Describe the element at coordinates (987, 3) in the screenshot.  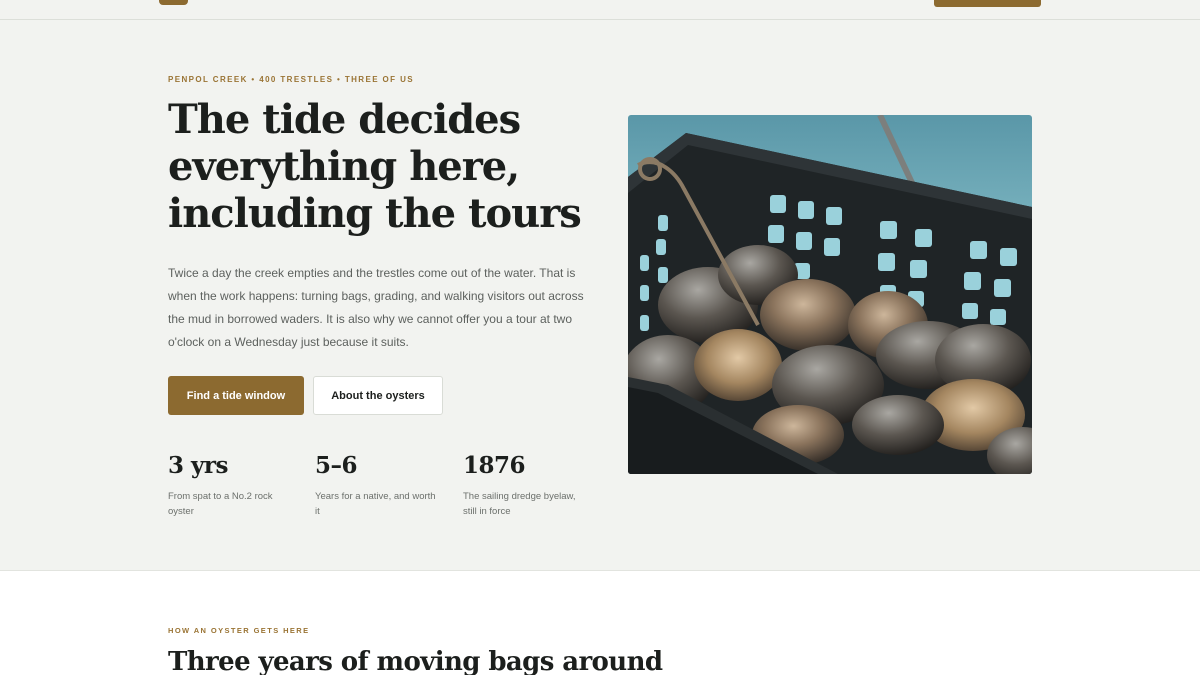
I see `nav-cta-button` at that location.